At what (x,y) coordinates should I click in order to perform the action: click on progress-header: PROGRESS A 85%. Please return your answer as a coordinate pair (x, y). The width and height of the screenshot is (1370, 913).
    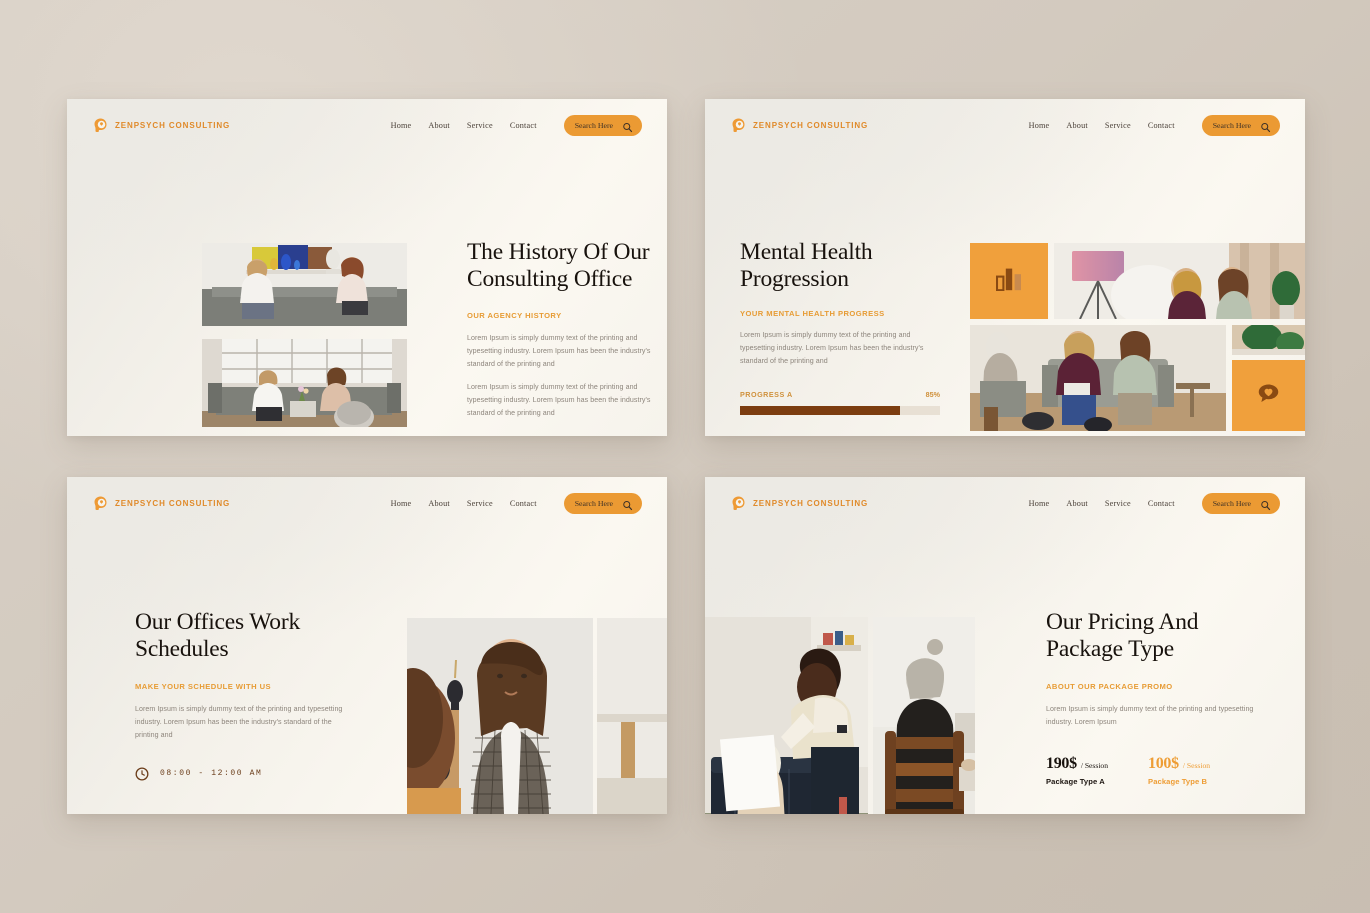
    Looking at the image, I should click on (840, 394).